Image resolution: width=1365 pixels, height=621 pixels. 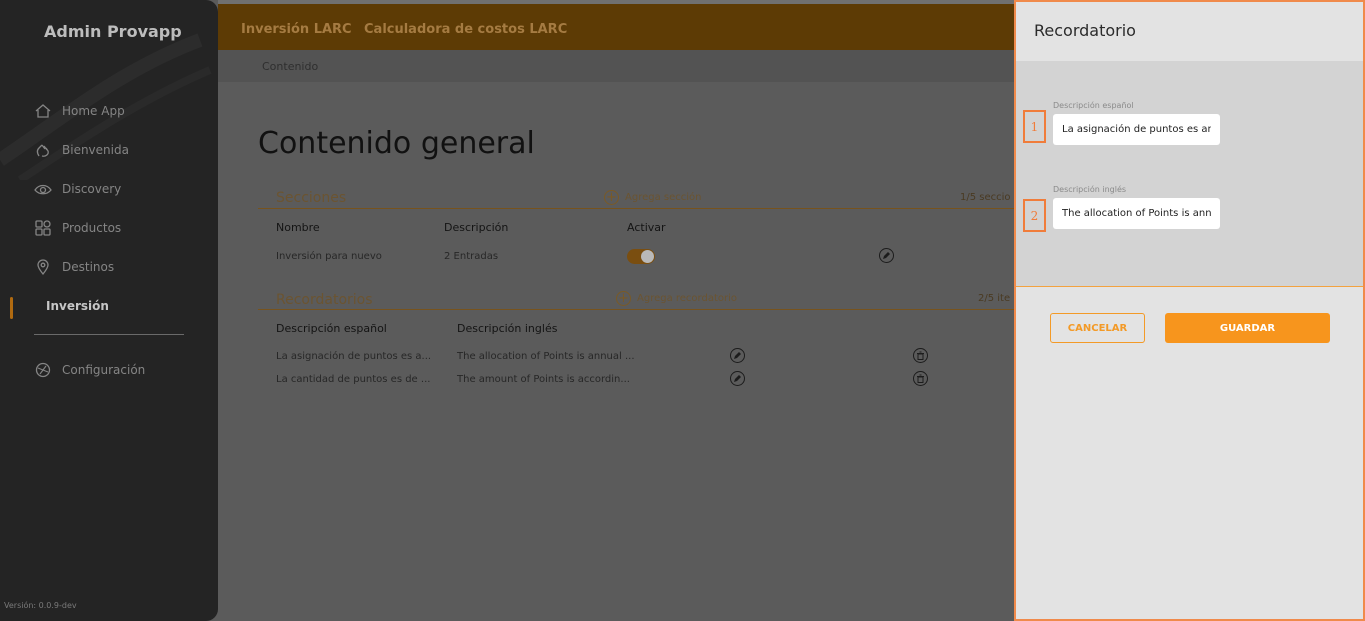 What do you see at coordinates (985, 197) in the screenshot?
I see `secciones-count: 1/5 seccio` at bounding box center [985, 197].